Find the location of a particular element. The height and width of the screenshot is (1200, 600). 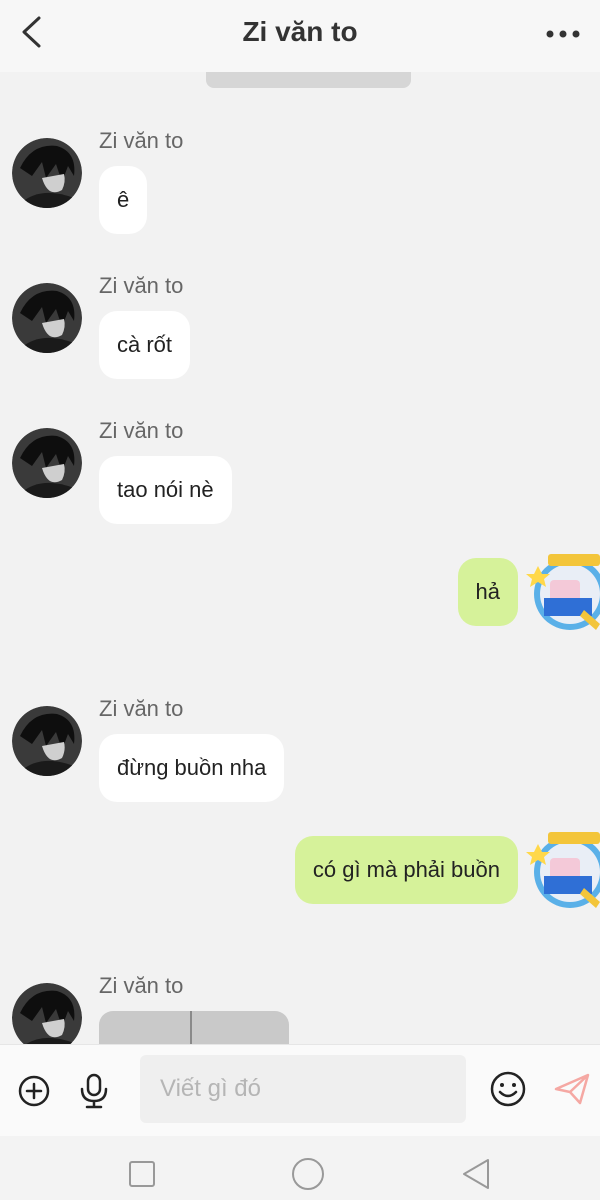

message-bubble: có gì mà phải buồn is located at coordinates (406, 870).